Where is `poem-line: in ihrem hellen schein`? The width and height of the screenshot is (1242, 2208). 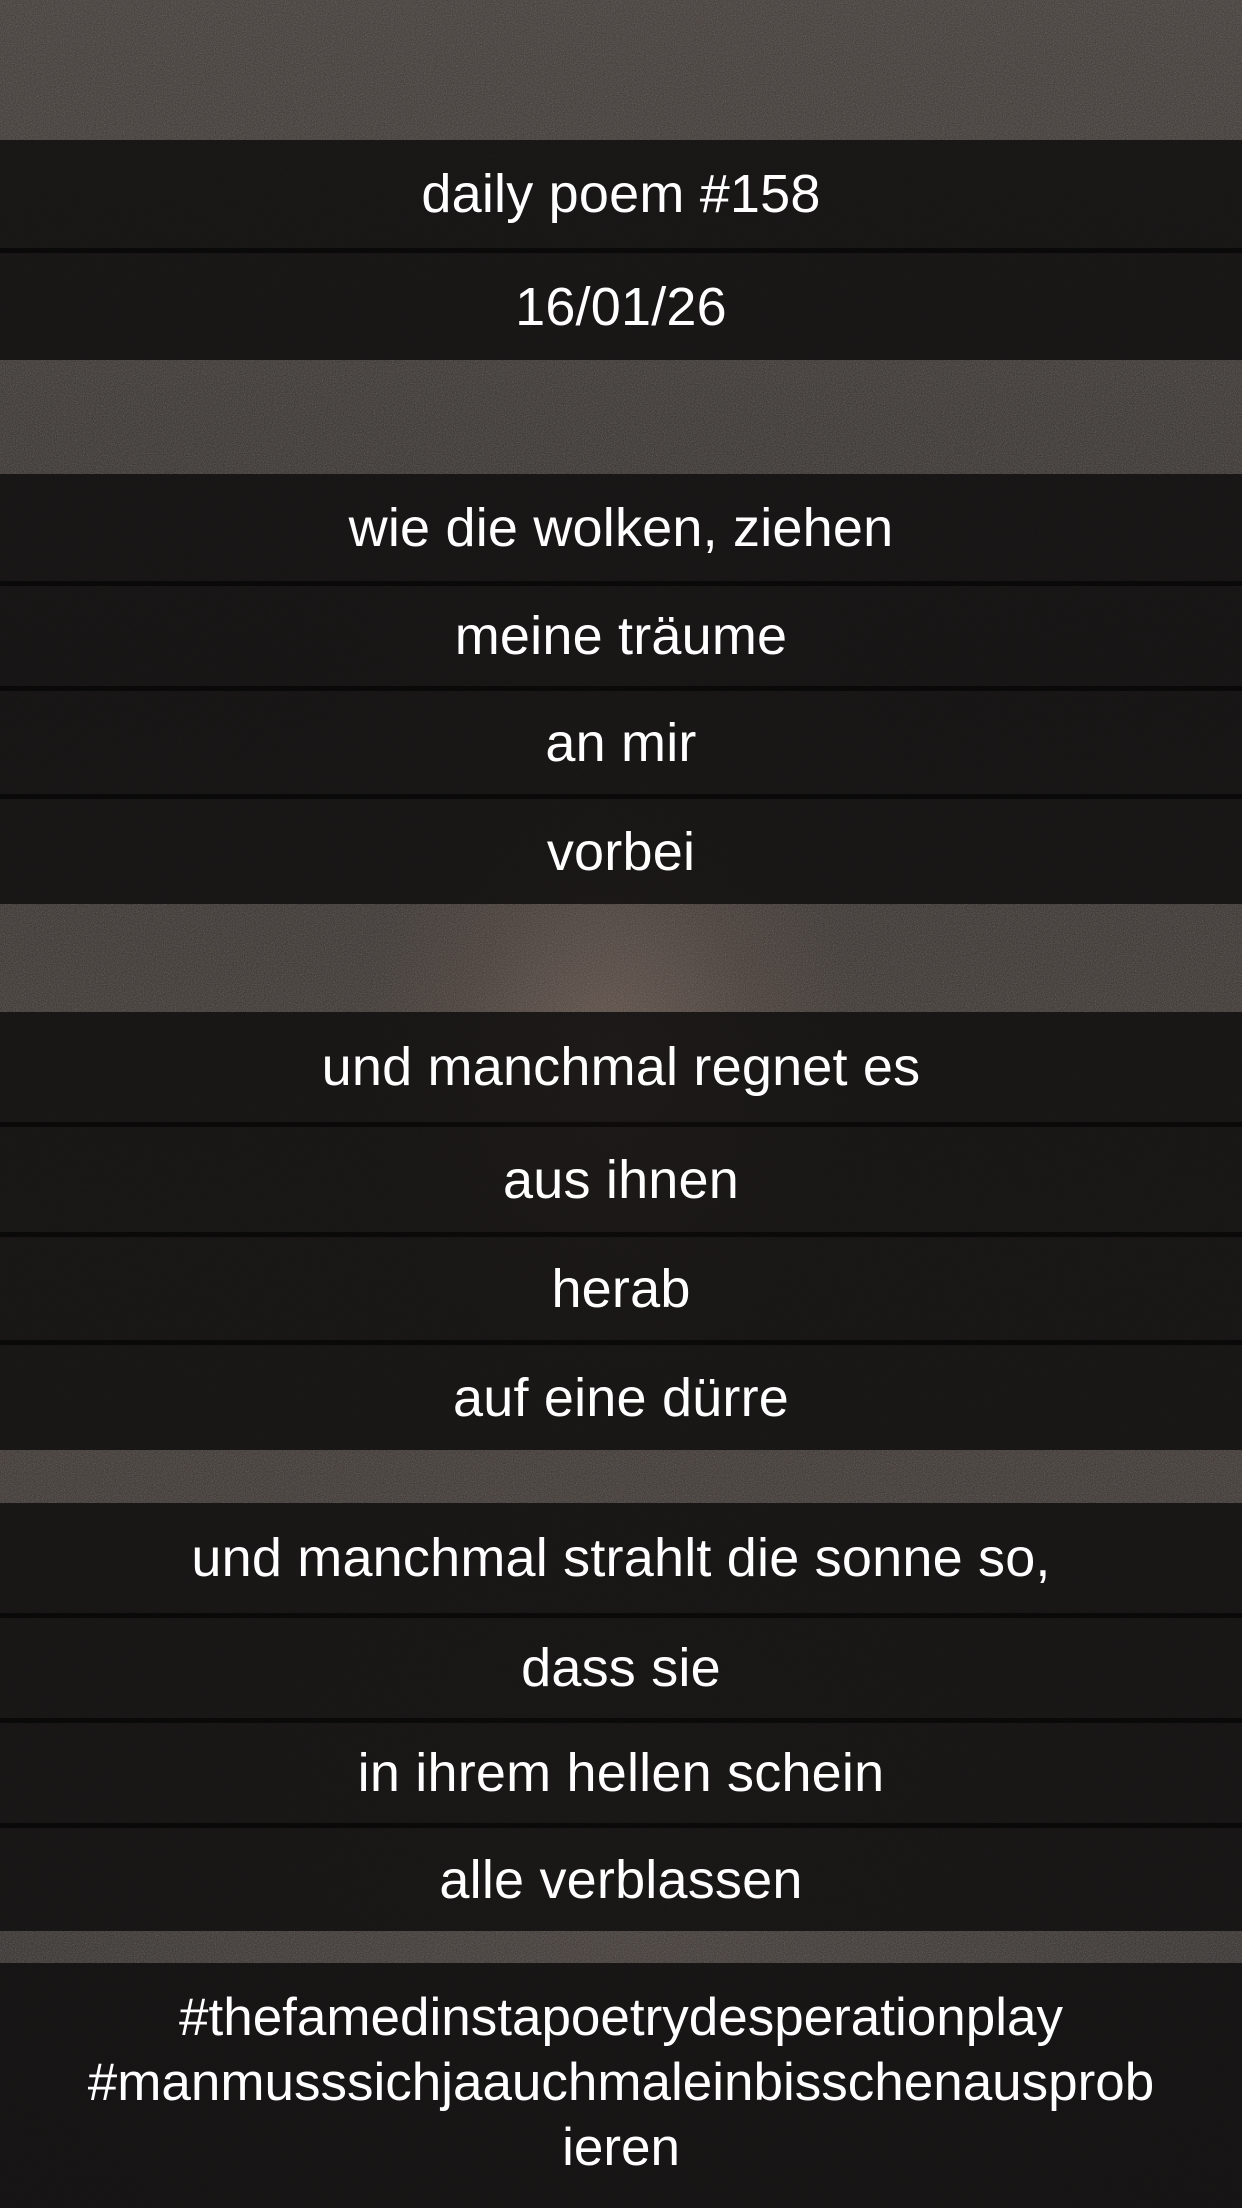
poem-line: in ihrem hellen schein is located at coordinates (621, 1770).